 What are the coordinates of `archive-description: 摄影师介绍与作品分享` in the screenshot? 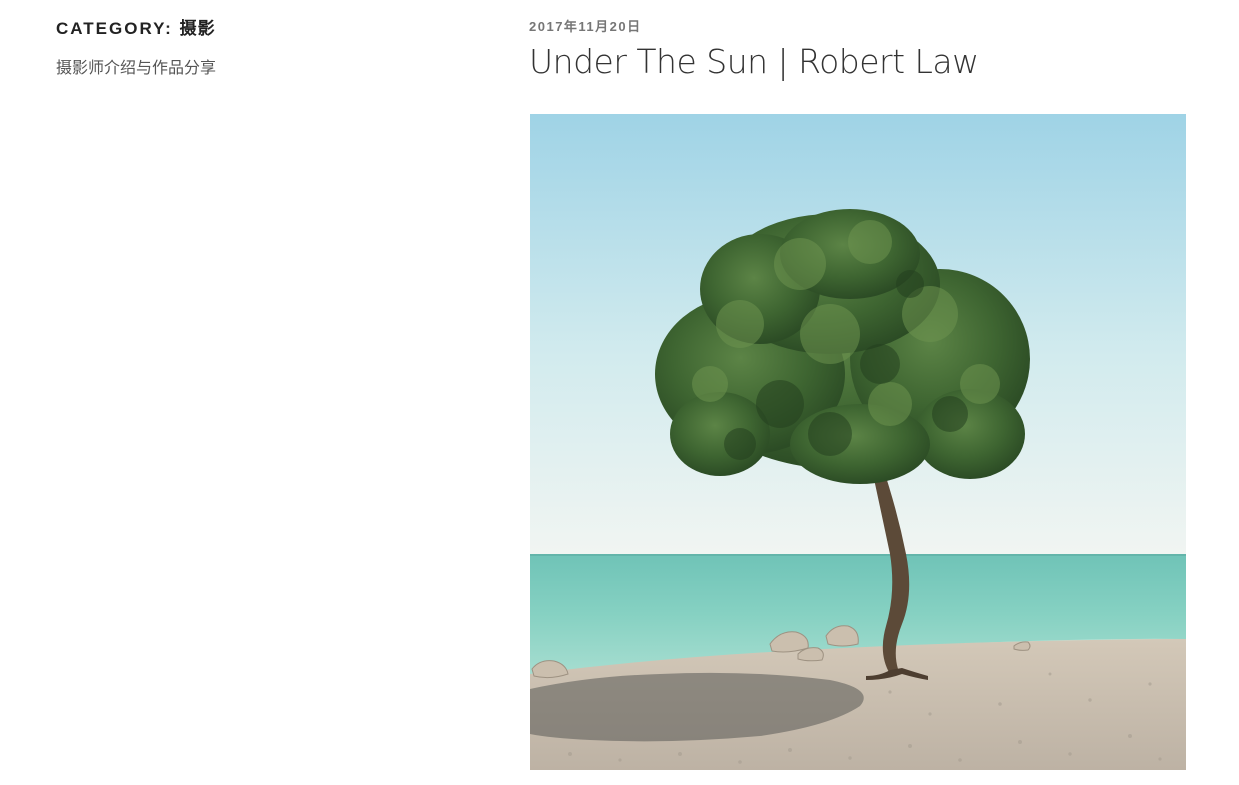 It's located at (136, 67).